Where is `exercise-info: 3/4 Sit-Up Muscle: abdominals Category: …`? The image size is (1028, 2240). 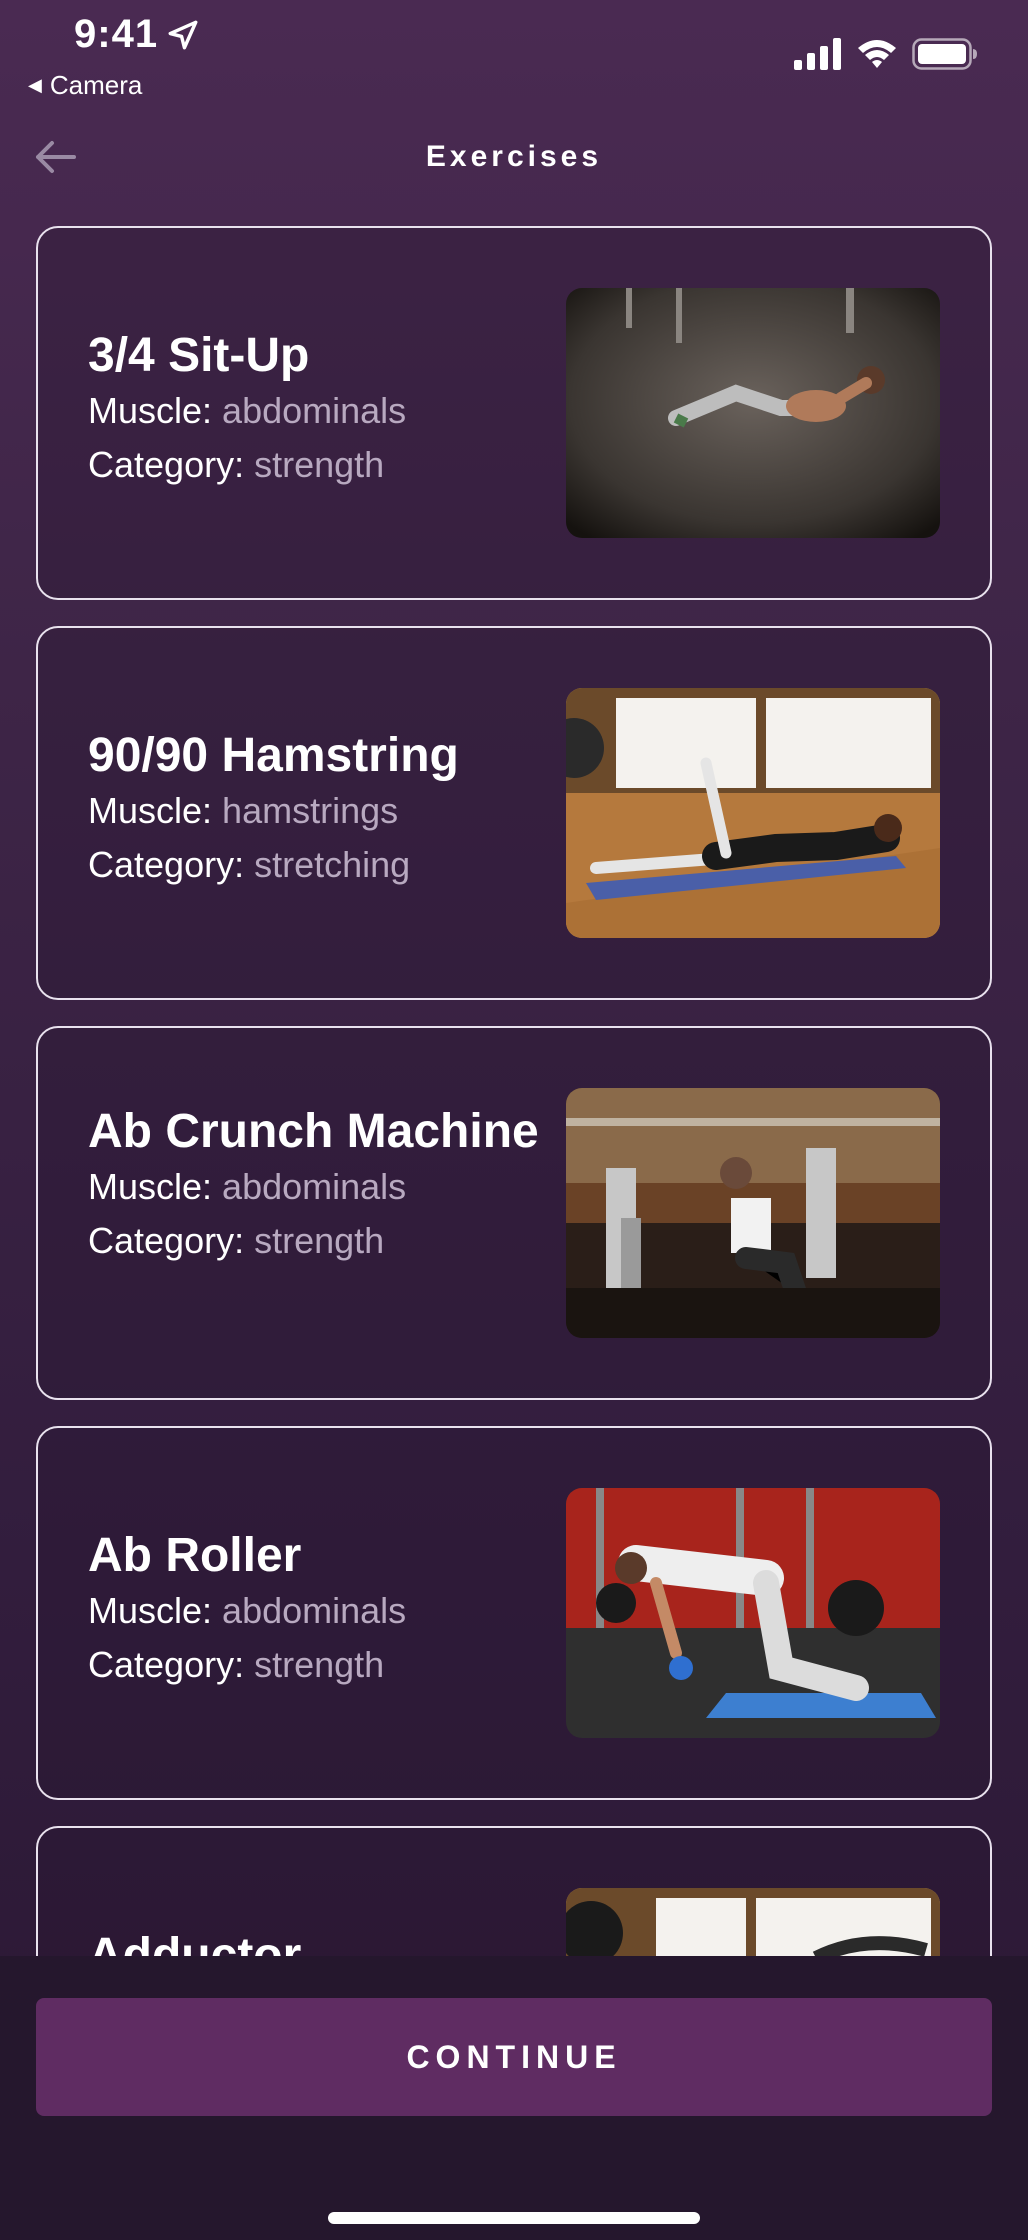 exercise-info: 3/4 Sit-Up Muscle: abdominals Category: … is located at coordinates (318, 410).